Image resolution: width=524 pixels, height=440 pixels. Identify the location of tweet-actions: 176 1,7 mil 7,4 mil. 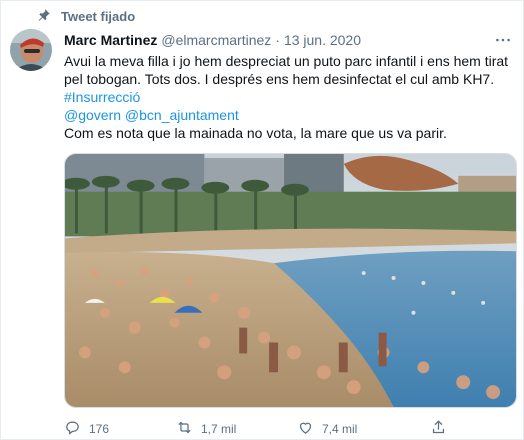
(264, 429).